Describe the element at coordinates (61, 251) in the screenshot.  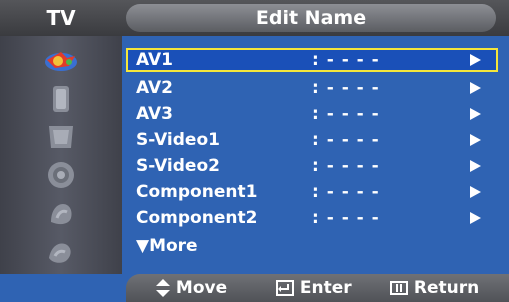
I see `digital-icon` at that location.